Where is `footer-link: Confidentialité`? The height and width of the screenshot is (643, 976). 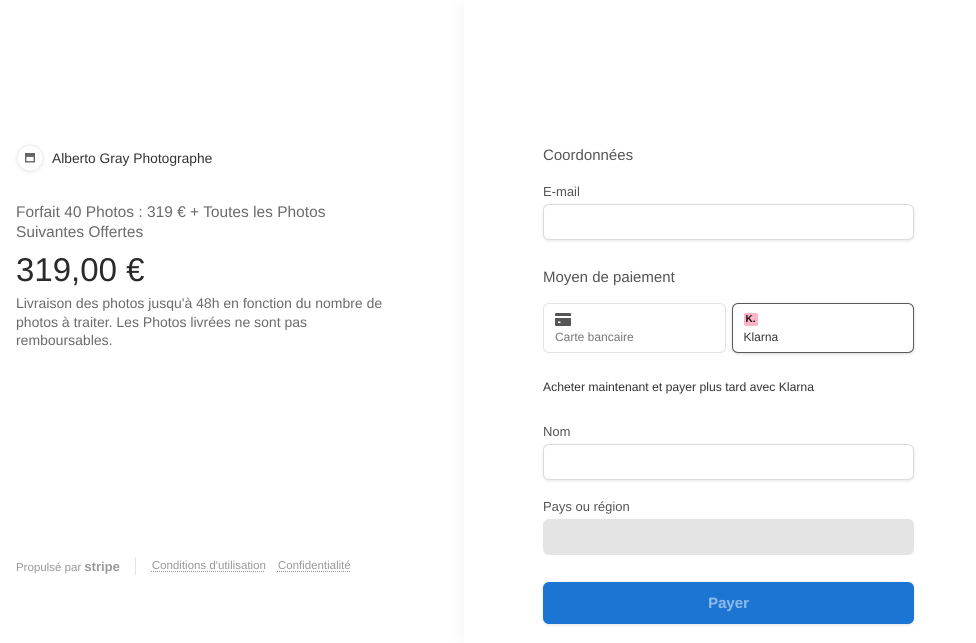 footer-link: Confidentialité is located at coordinates (314, 566).